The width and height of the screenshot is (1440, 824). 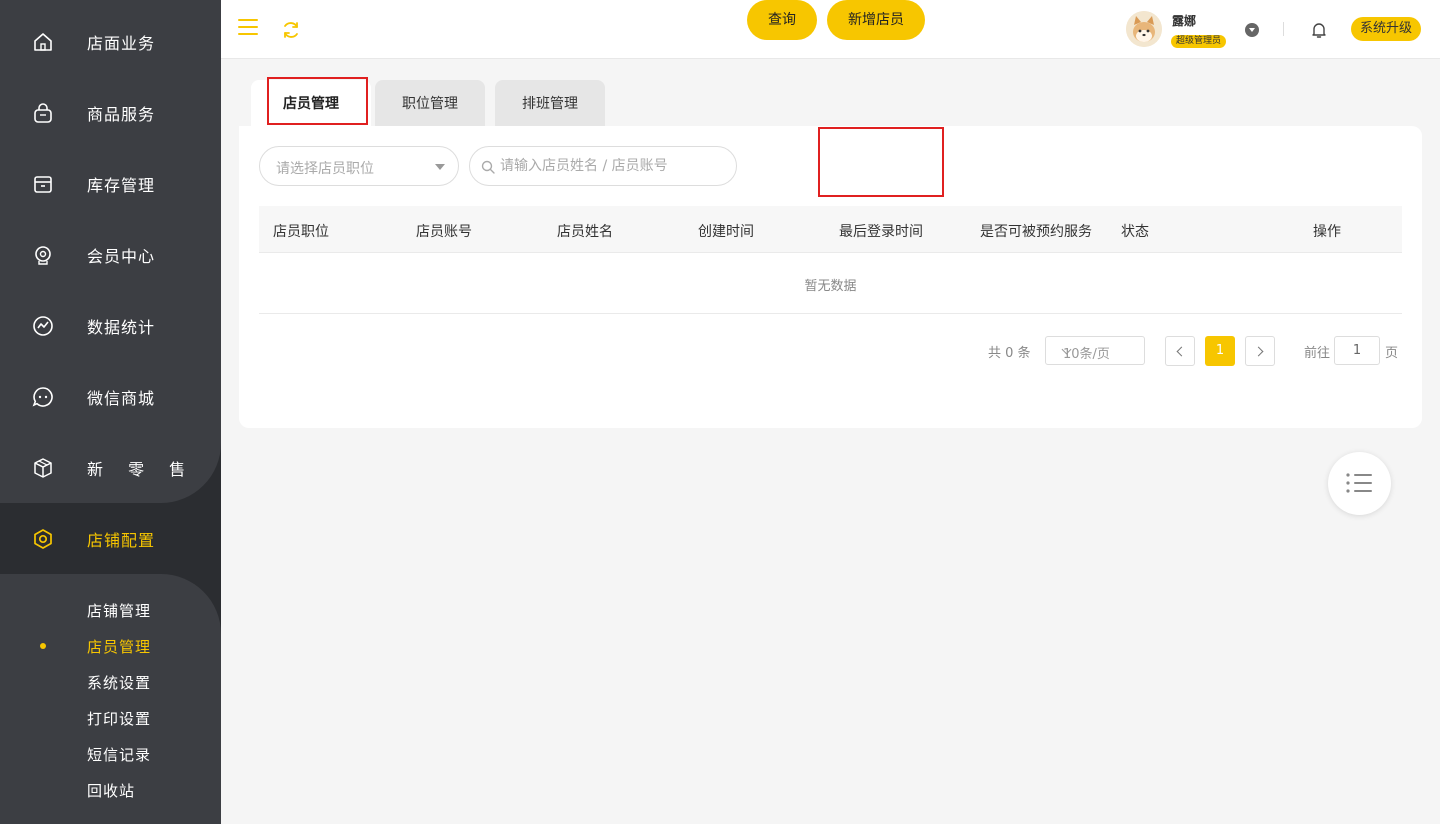 What do you see at coordinates (121, 114) in the screenshot?
I see `sidebar-item-label: 商品服务` at bounding box center [121, 114].